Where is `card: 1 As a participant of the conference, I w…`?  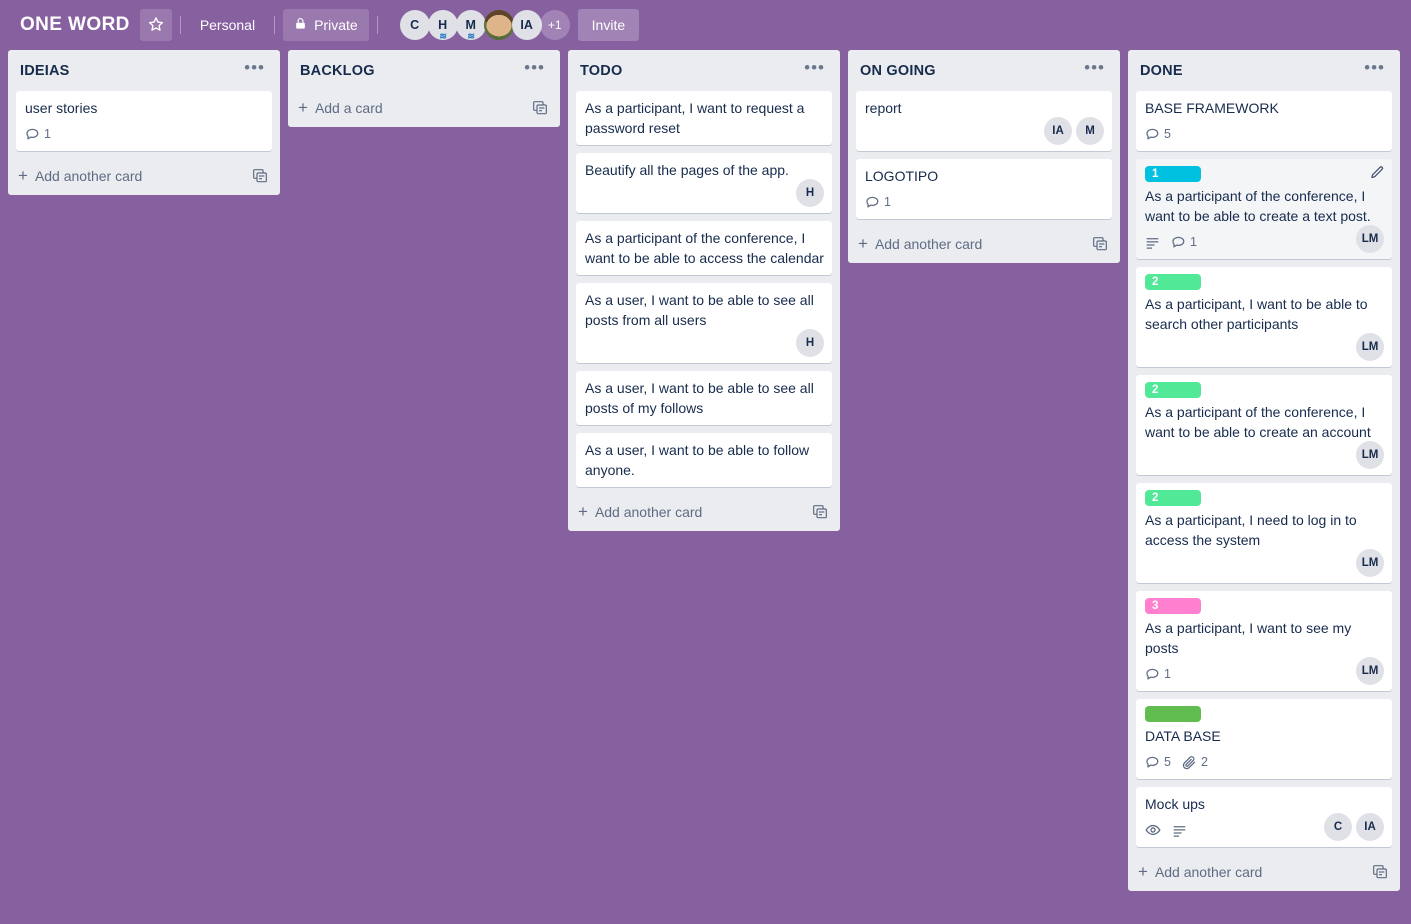
card: 1 As a participant of the conference, I w… is located at coordinates (1264, 209).